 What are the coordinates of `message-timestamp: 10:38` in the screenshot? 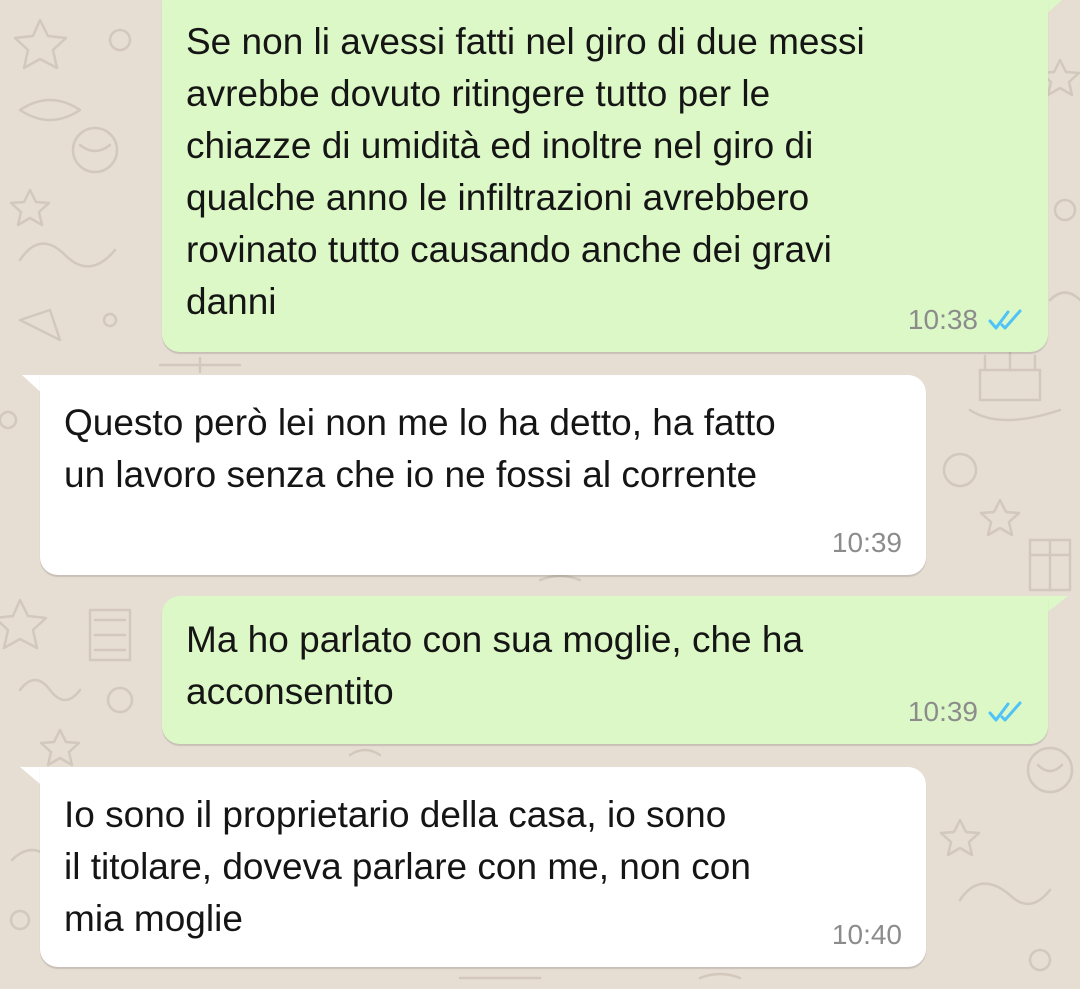 It's located at (942, 319).